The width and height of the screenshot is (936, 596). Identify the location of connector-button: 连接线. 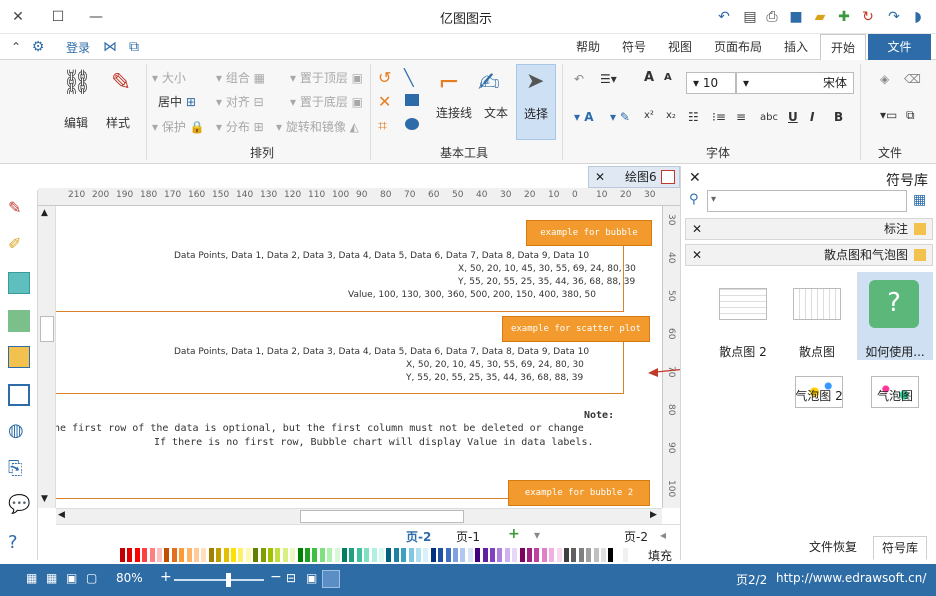
(454, 112).